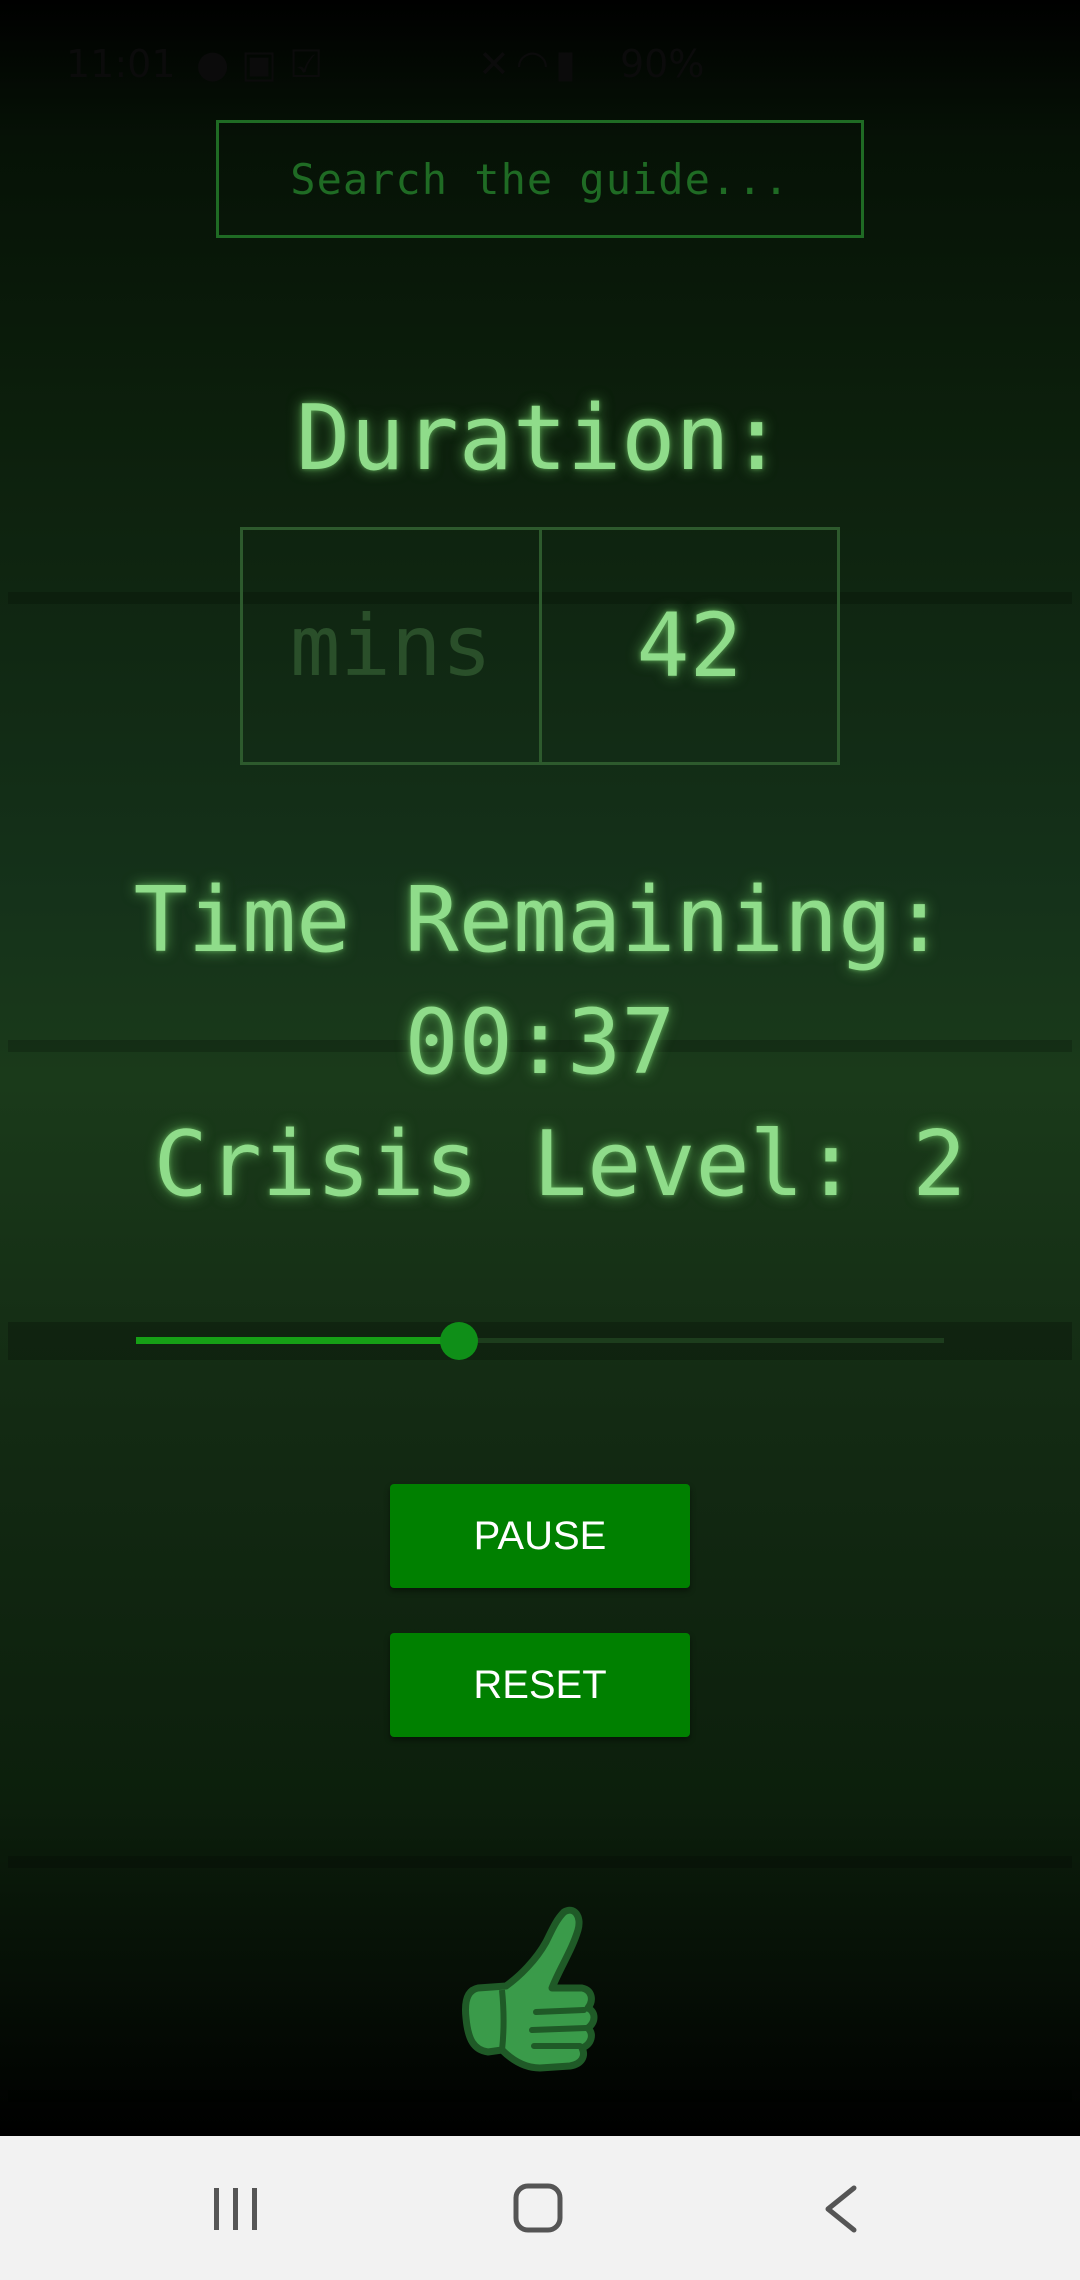 Image resolution: width=1080 pixels, height=2280 pixels. Describe the element at coordinates (540, 1042) in the screenshot. I see `time-remaining-value: 00:37` at that location.